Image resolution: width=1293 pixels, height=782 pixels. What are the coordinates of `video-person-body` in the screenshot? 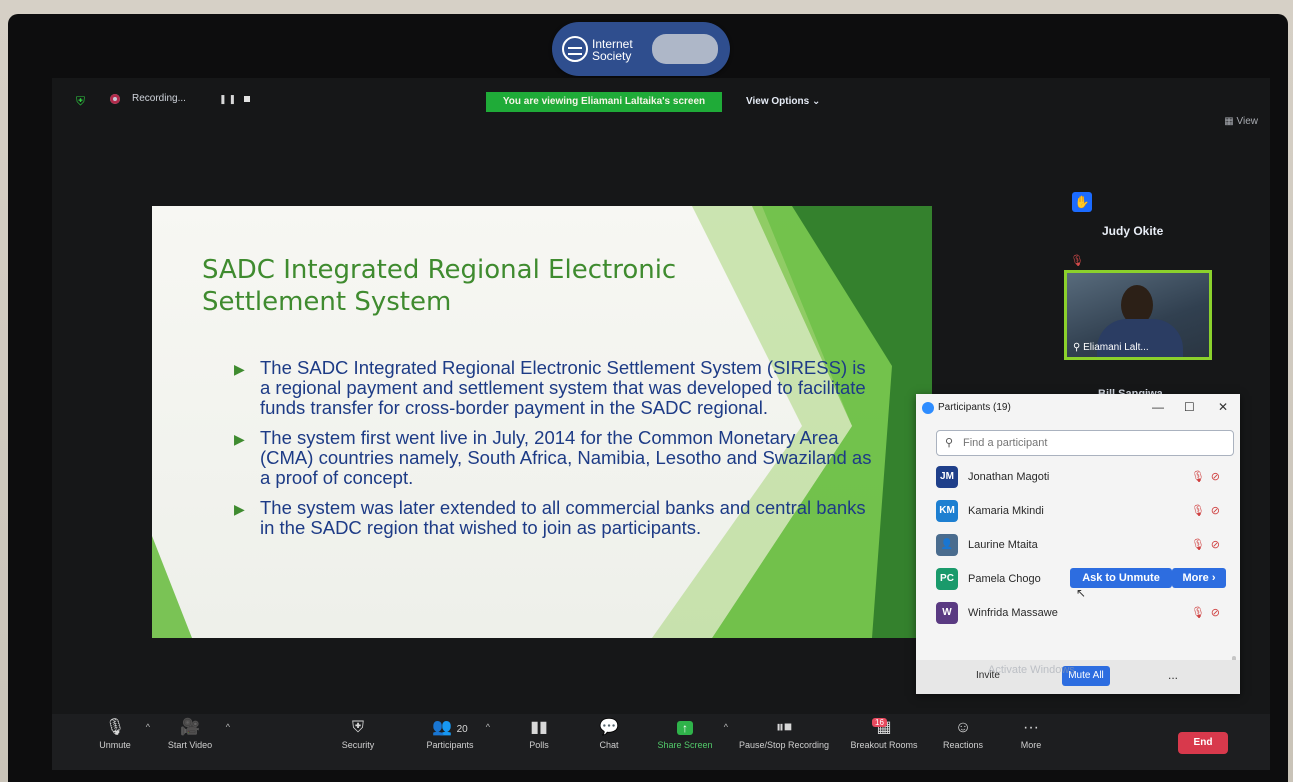 It's located at (1140, 338).